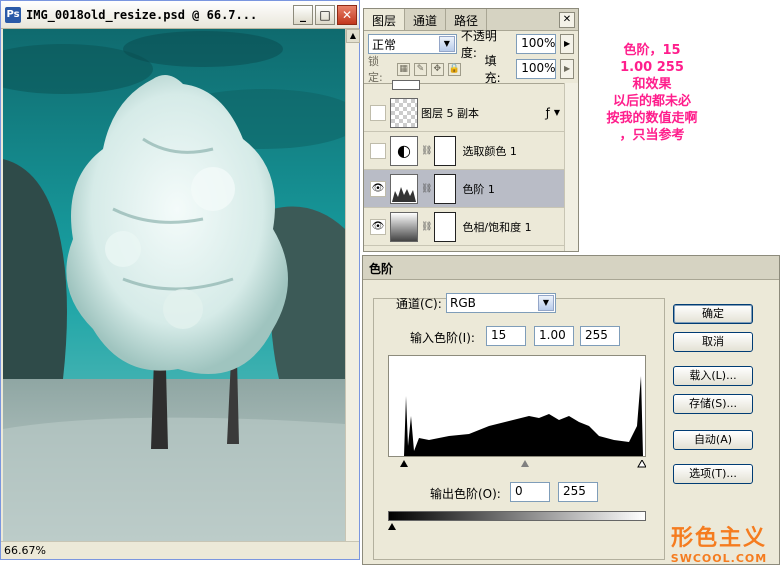 The image size is (780, 572). I want to click on channel-select: RGB ▼, so click(501, 303).